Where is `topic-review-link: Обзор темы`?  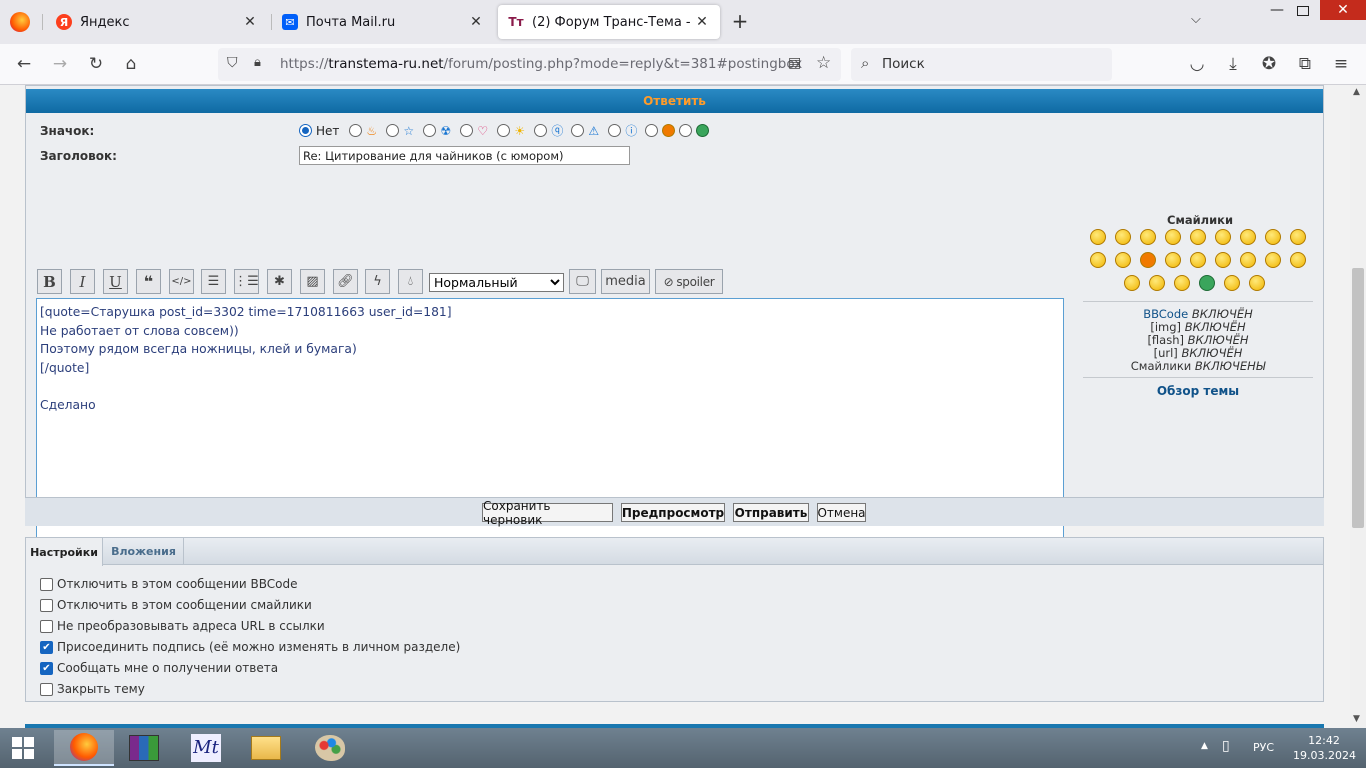 topic-review-link: Обзор темы is located at coordinates (1198, 391).